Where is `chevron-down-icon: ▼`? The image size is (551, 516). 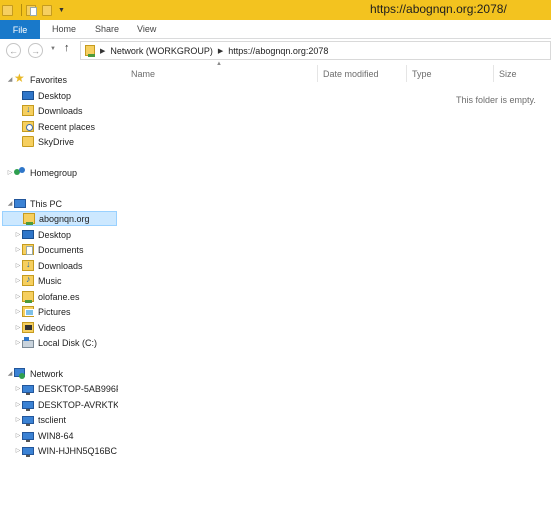 chevron-down-icon: ▼ is located at coordinates (61, 10).